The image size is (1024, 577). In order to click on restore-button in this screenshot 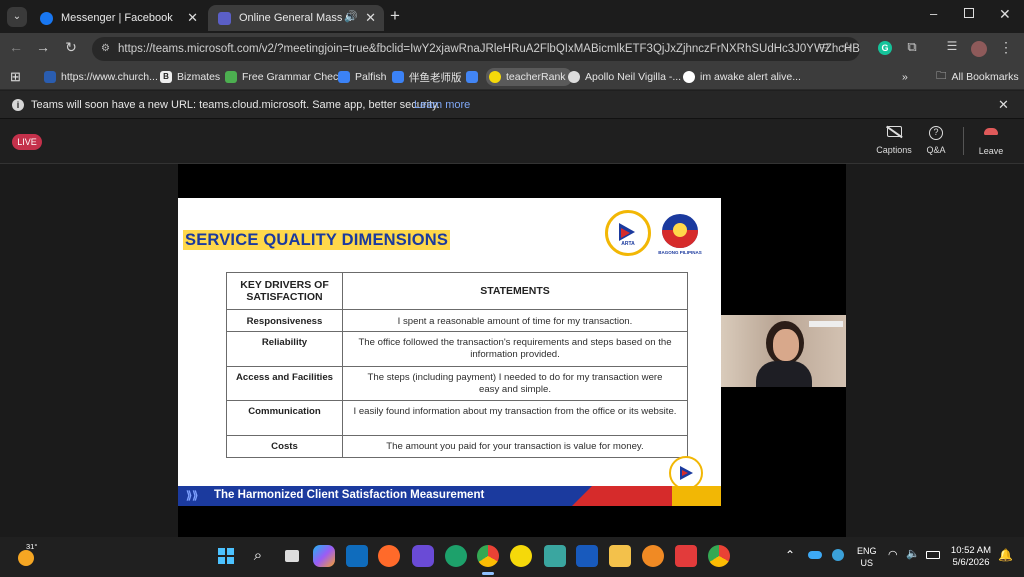, I will do `click(969, 13)`.